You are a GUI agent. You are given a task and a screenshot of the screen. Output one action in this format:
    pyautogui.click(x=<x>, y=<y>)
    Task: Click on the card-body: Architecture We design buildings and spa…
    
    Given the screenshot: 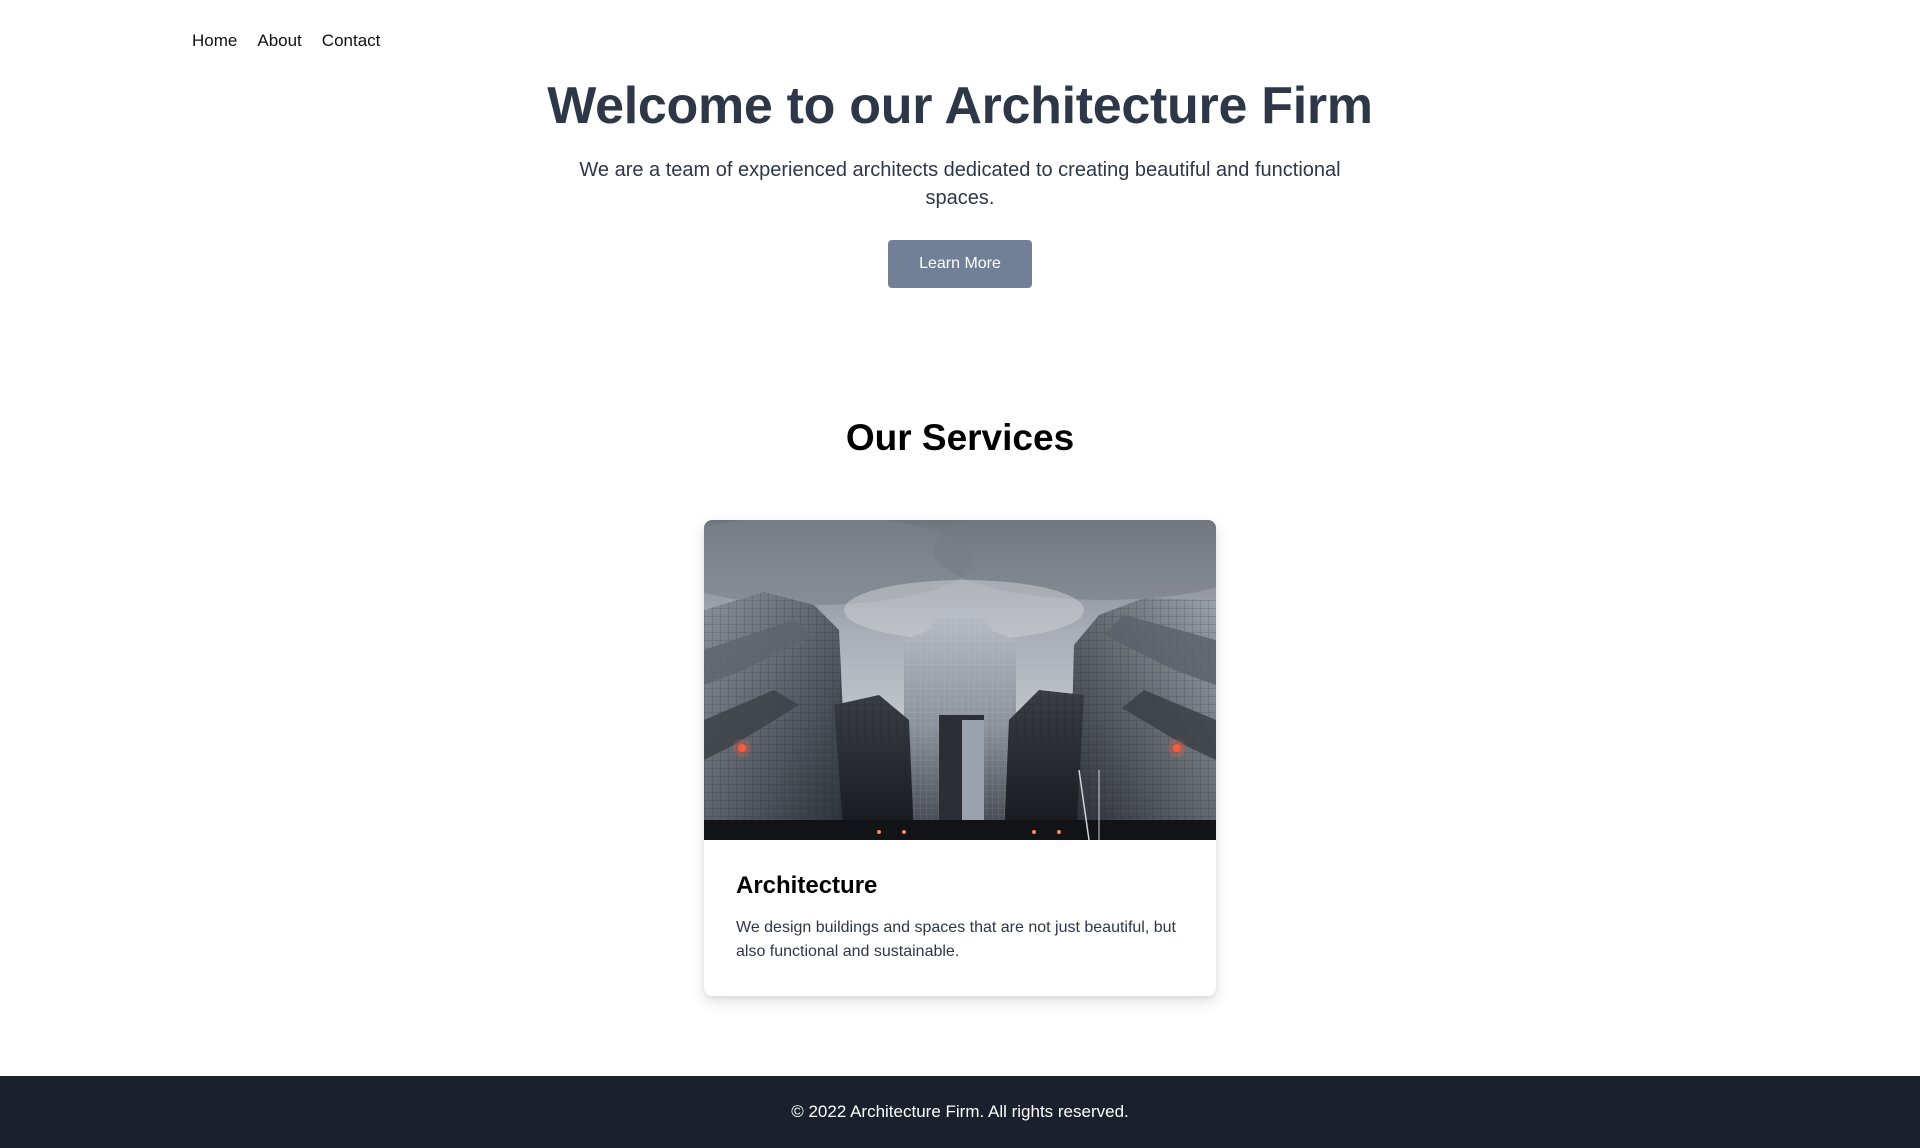 What is the action you would take?
    pyautogui.click(x=960, y=902)
    